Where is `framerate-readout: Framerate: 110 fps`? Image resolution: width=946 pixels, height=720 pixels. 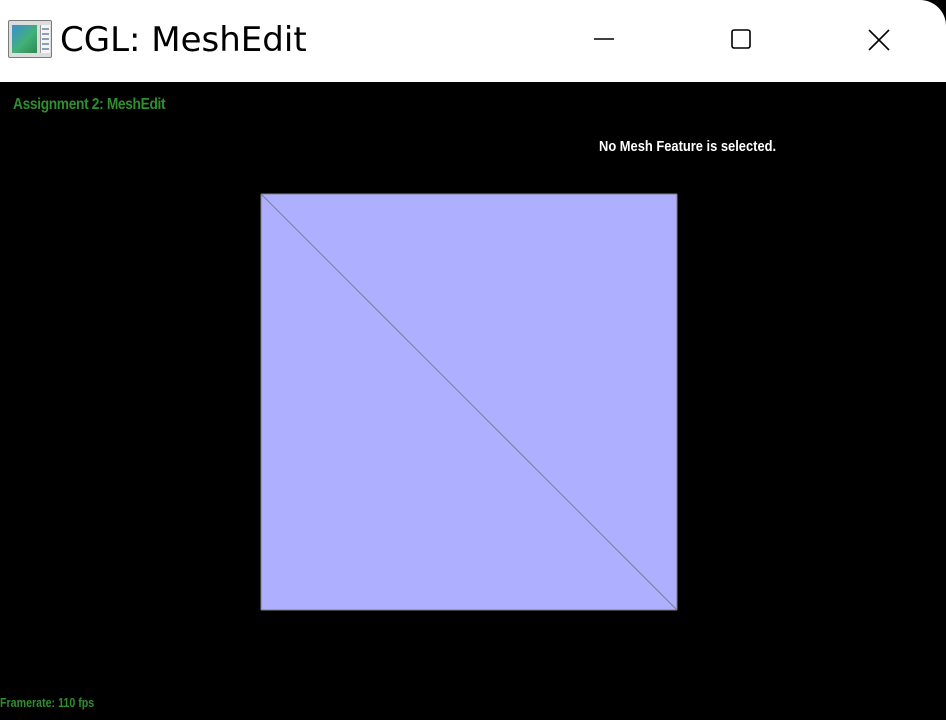
framerate-readout: Framerate: 110 fps is located at coordinates (47, 702).